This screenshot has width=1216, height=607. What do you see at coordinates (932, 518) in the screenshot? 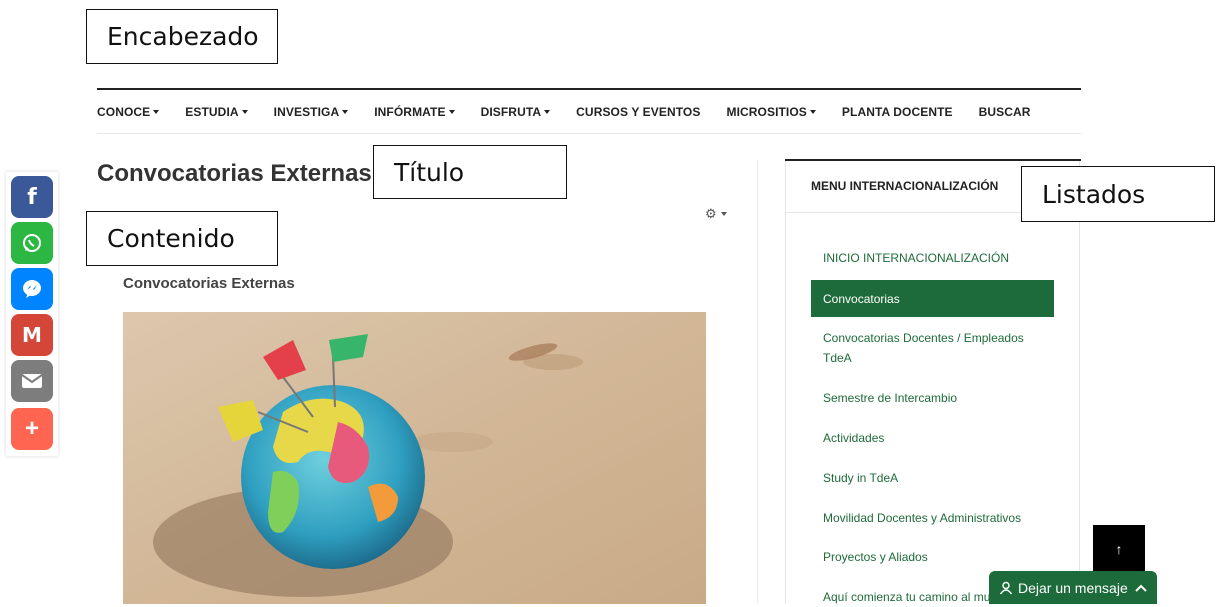
I see `sidebar-item-movilidad: Movilidad Docentes y Administrativos` at bounding box center [932, 518].